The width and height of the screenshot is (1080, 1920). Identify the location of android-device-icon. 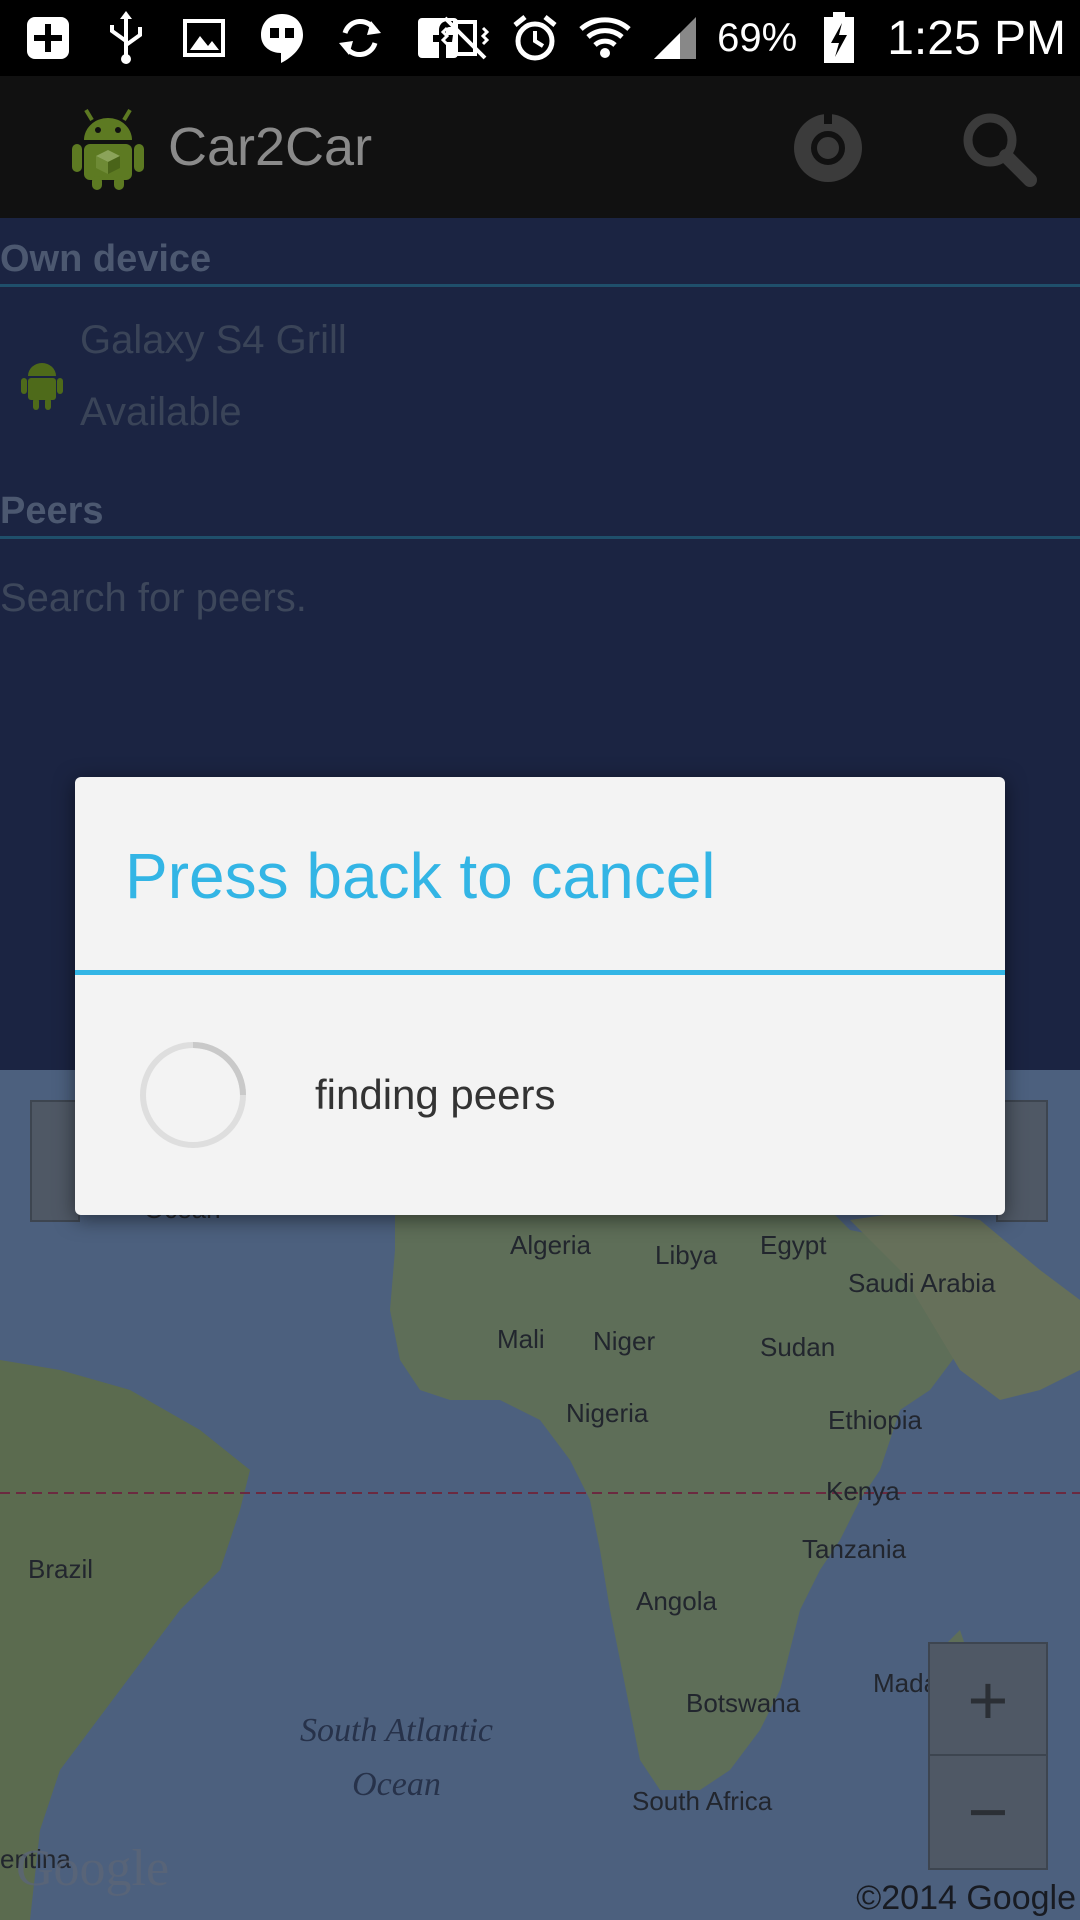
(42, 384).